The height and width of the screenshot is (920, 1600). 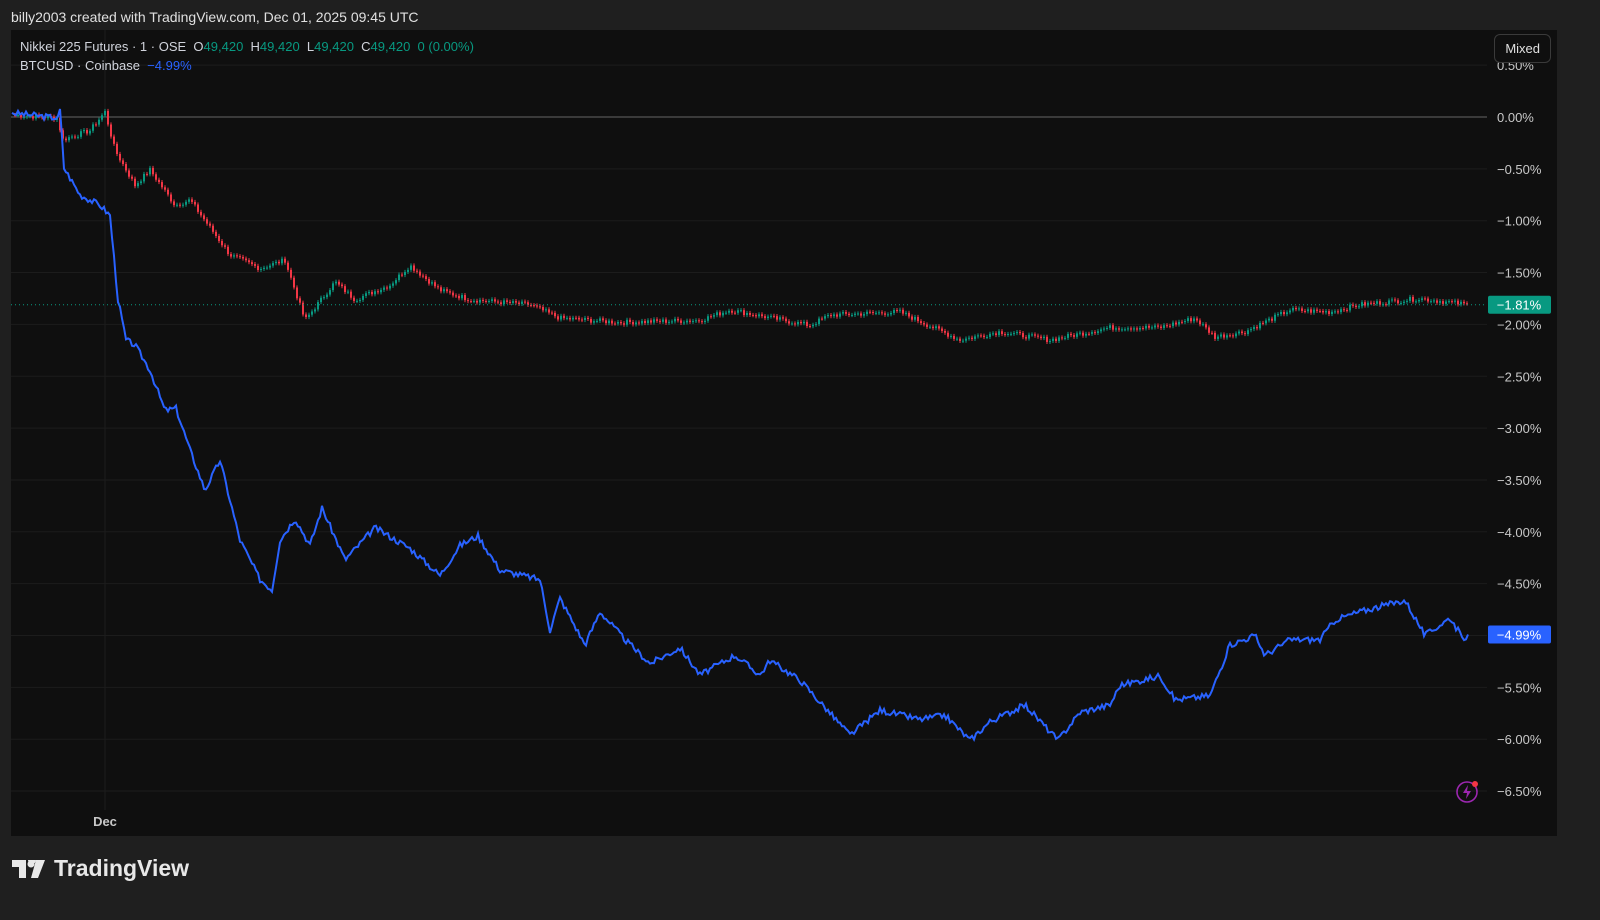 I want to click on scale-mode-button: Mixed, so click(x=1522, y=48).